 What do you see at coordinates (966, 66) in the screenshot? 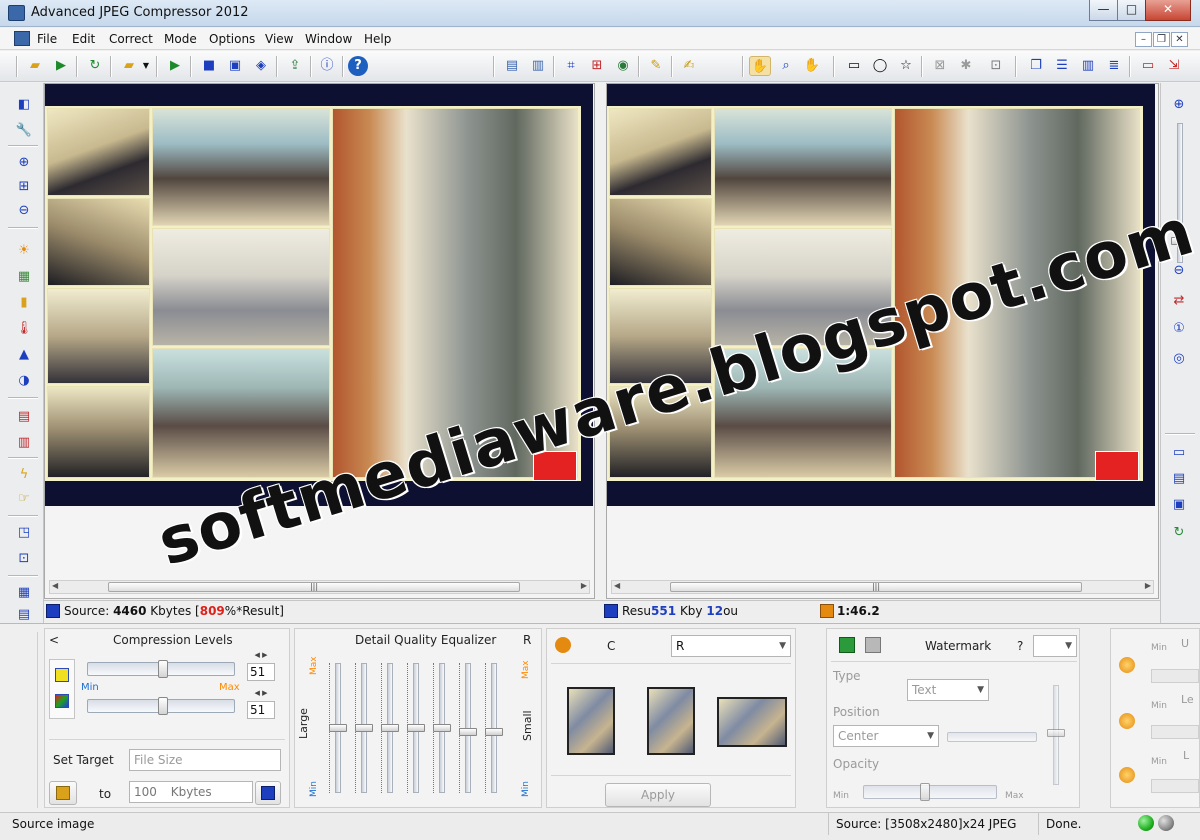
I see `magic-wand-icon: ✱` at bounding box center [966, 66].